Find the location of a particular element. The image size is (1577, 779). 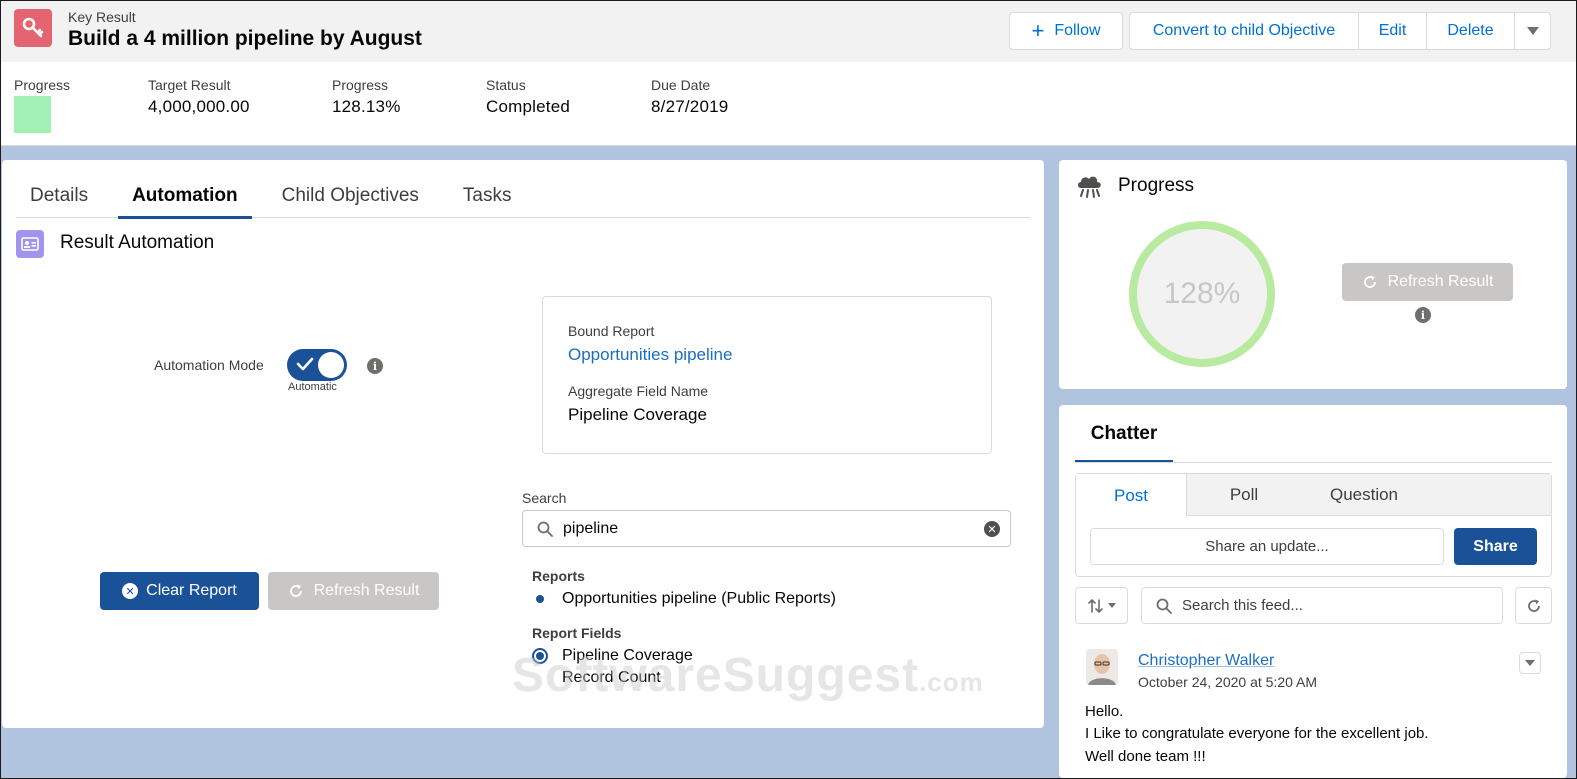

follow-button: + Follow is located at coordinates (1066, 31).